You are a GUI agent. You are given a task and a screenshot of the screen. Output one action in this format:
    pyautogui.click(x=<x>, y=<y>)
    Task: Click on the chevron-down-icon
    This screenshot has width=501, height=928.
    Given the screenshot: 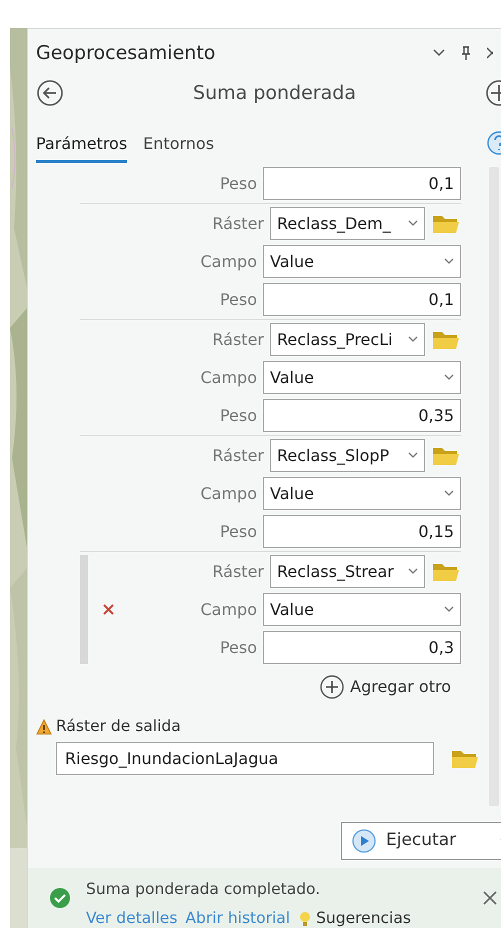 What is the action you would take?
    pyautogui.click(x=439, y=53)
    